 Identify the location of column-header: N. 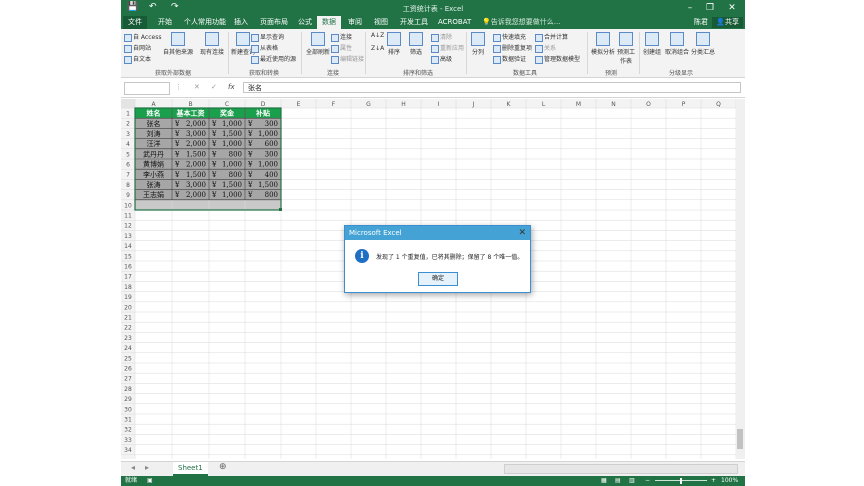
(613, 104).